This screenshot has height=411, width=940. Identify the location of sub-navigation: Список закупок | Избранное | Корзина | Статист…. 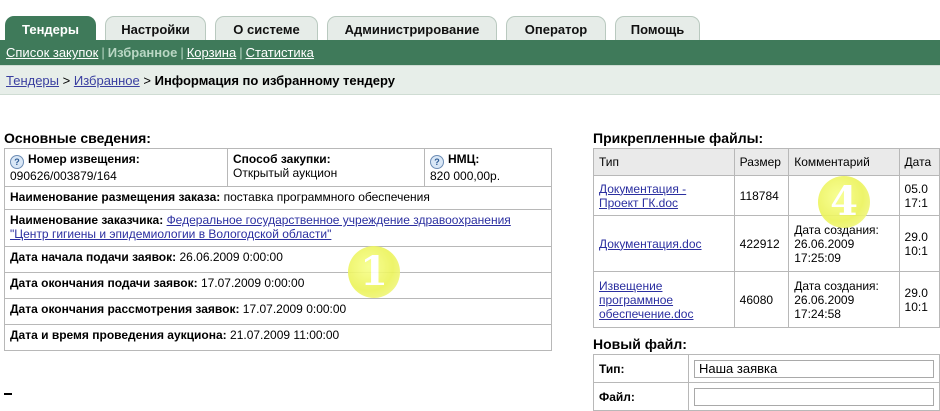
(470, 52).